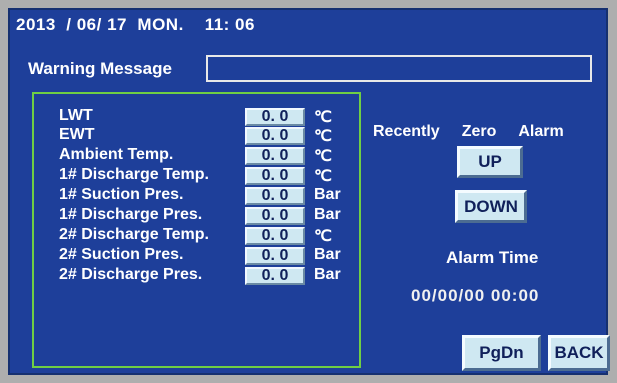  What do you see at coordinates (475, 295) in the screenshot?
I see `alarm-time-value: 00/00/00 00:00` at bounding box center [475, 295].